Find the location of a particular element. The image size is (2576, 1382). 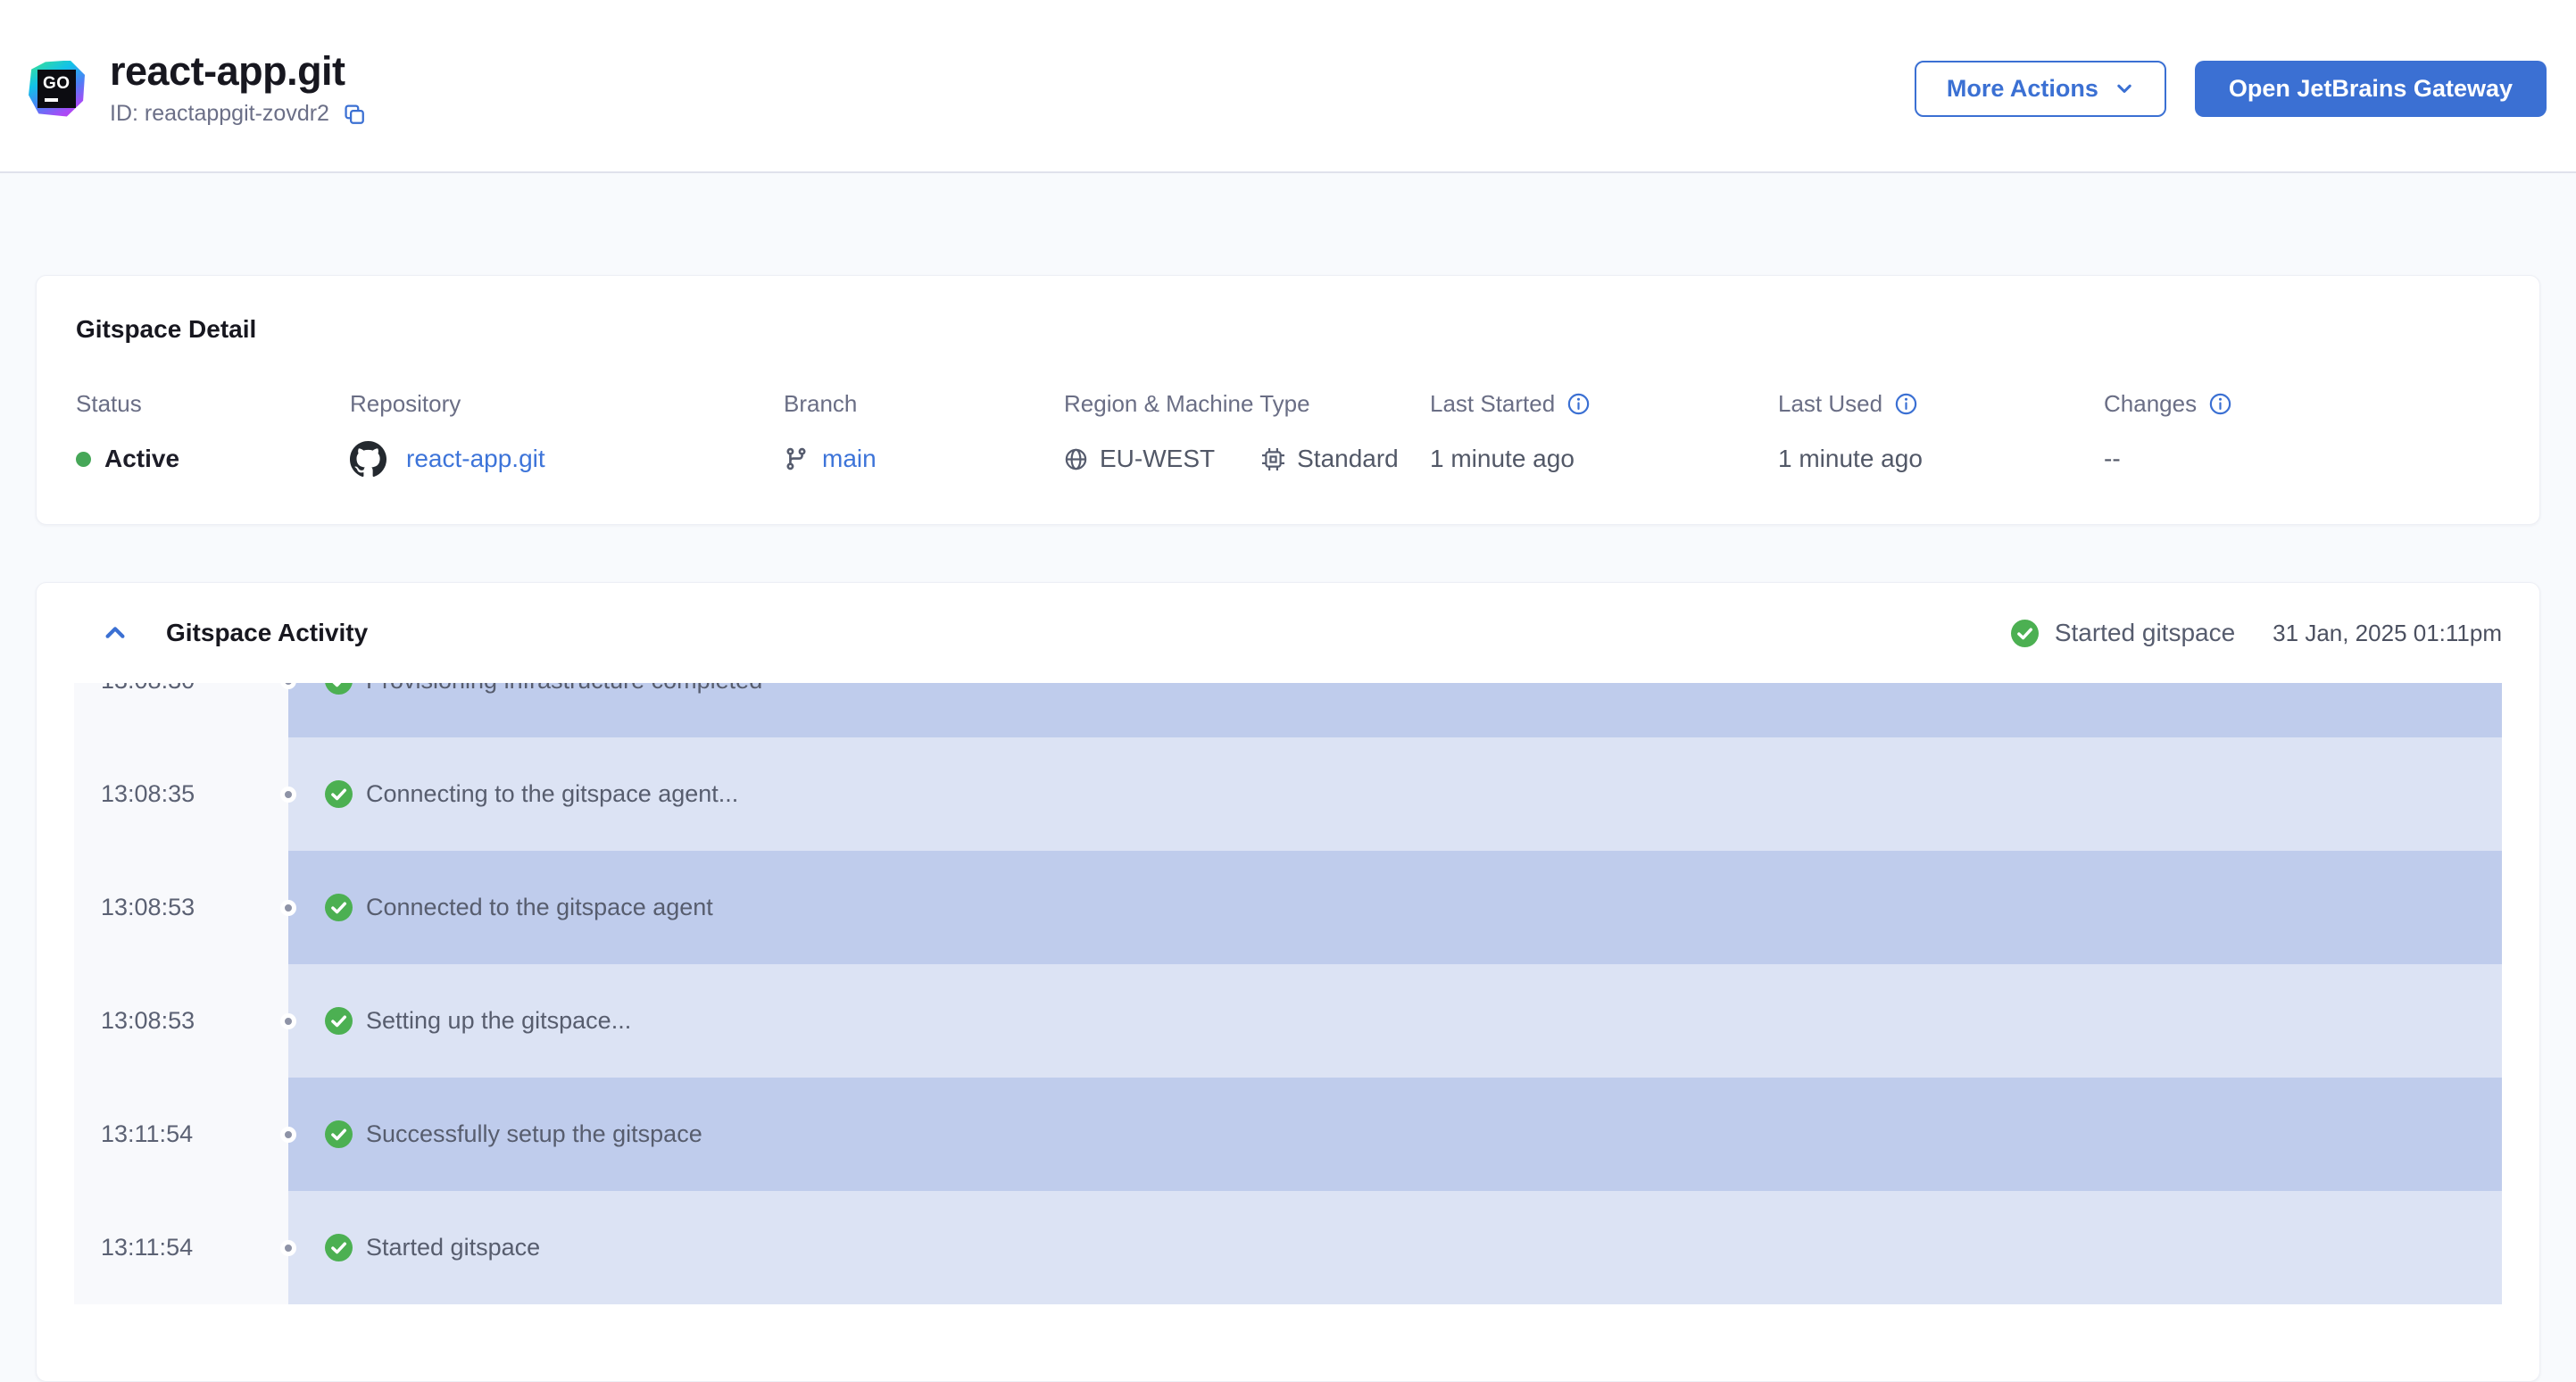

detail-card-heading: Gitspace Detail is located at coordinates (166, 329).